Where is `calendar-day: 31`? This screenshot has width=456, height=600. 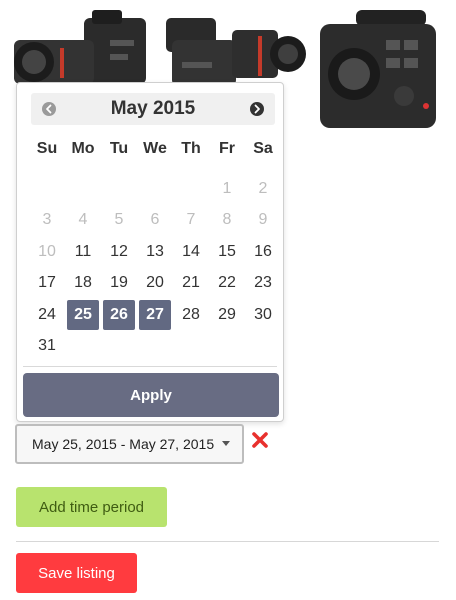
calendar-day: 31 is located at coordinates (47, 347).